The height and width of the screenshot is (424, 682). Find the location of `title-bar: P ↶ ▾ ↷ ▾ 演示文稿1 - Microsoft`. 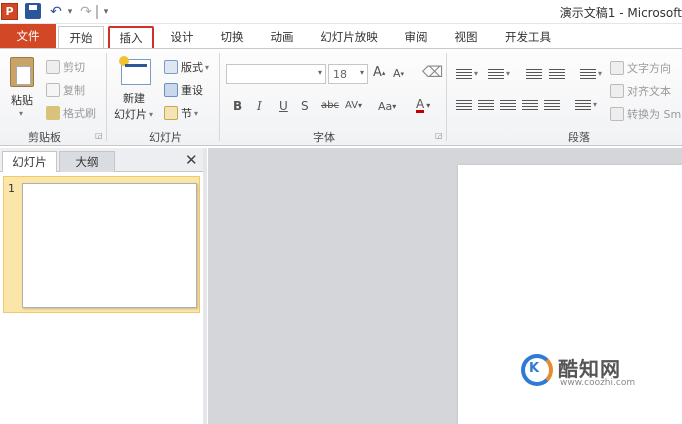

title-bar: P ↶ ▾ ↷ ▾ 演示文稿1 - Microsoft is located at coordinates (341, 12).